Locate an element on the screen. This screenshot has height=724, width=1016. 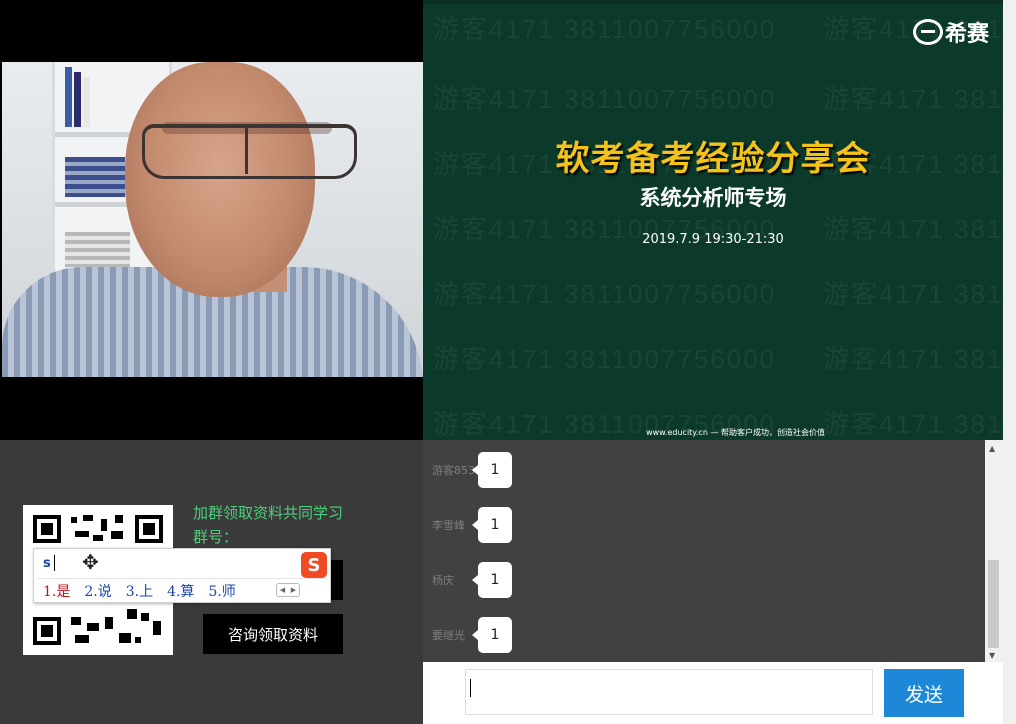
window-scrollbar is located at coordinates (1009, 362).